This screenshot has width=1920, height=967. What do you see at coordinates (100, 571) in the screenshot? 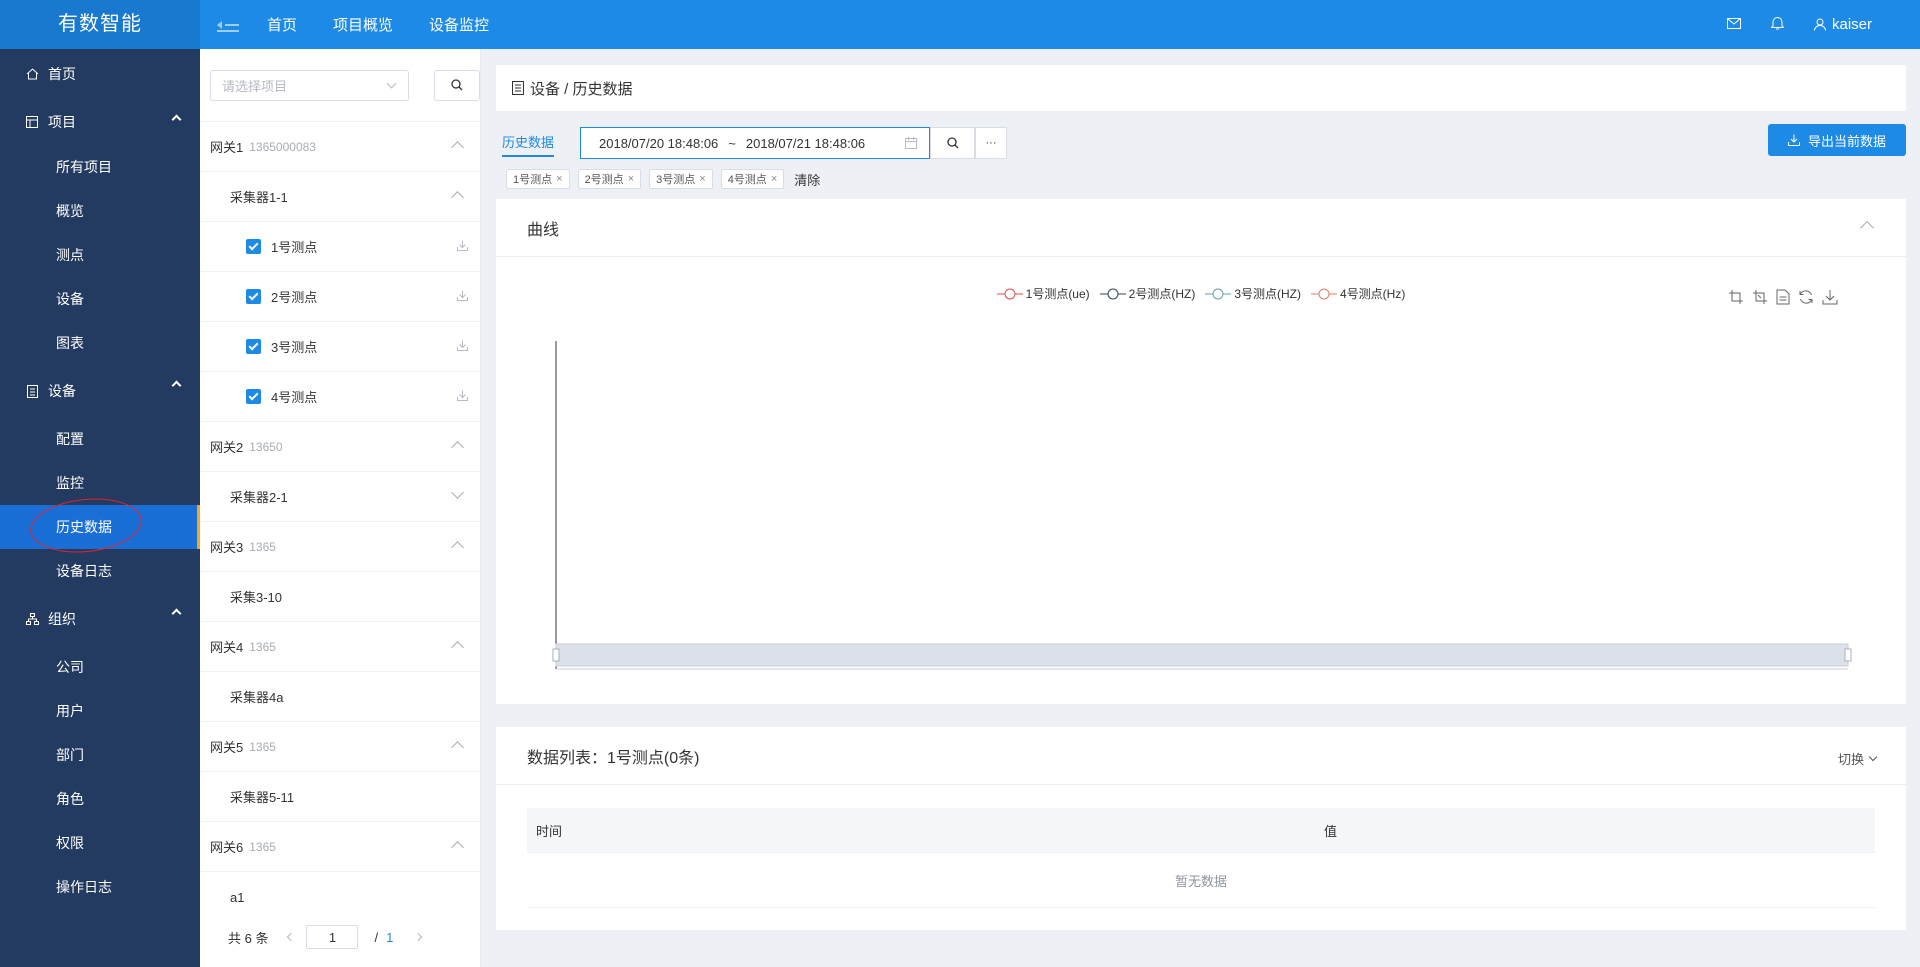
I see `sidebar-item-device-log: 设备日志` at bounding box center [100, 571].